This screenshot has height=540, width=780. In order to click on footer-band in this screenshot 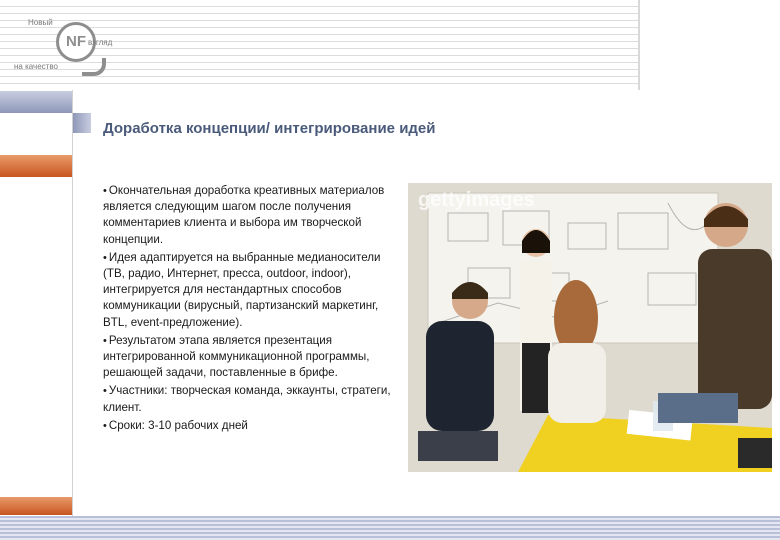, I will do `click(390, 528)`.